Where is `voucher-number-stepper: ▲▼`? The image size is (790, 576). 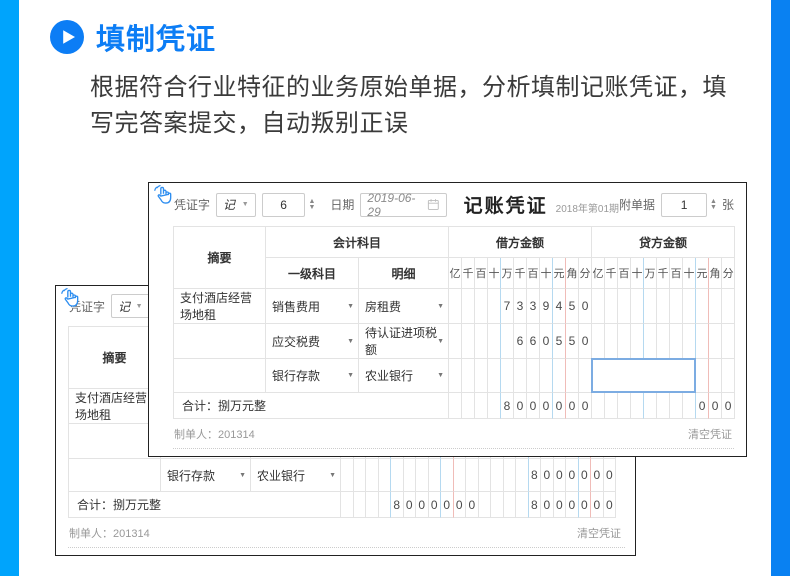
voucher-number-stepper: ▲▼ is located at coordinates (311, 204).